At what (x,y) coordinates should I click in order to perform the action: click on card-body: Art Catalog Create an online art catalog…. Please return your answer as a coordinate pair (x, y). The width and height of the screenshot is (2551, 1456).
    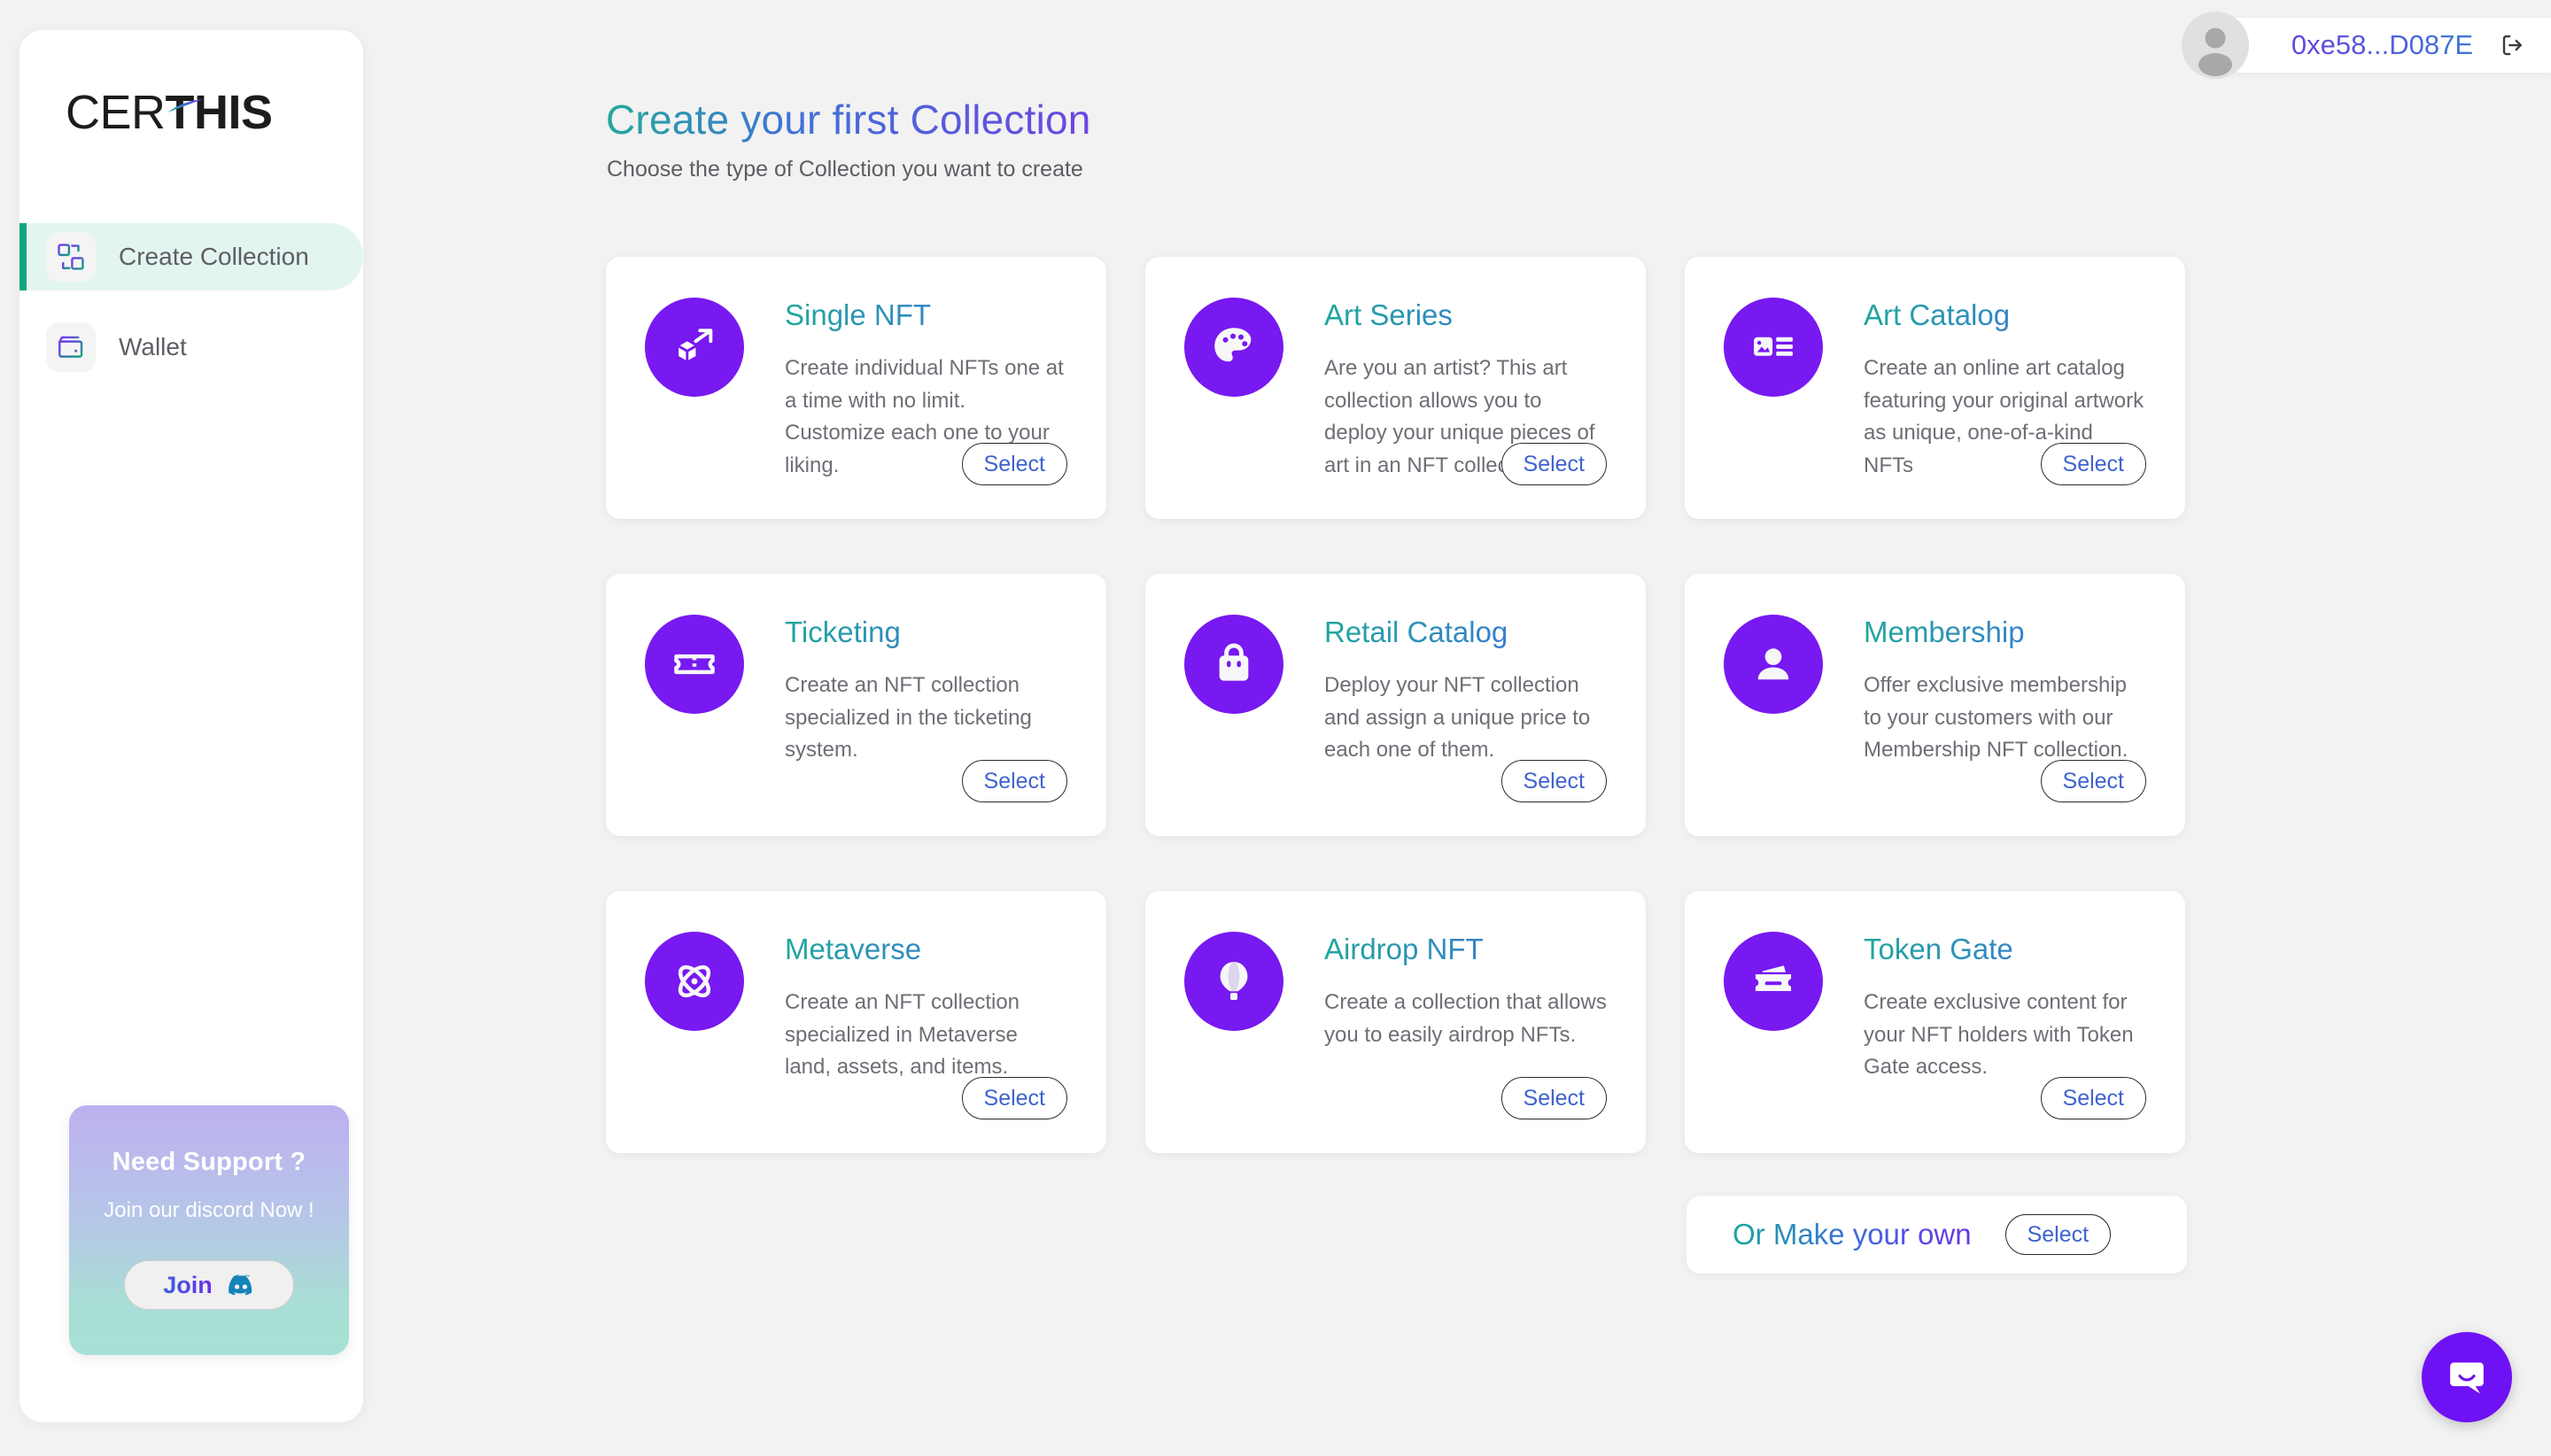
    Looking at the image, I should click on (2005, 408).